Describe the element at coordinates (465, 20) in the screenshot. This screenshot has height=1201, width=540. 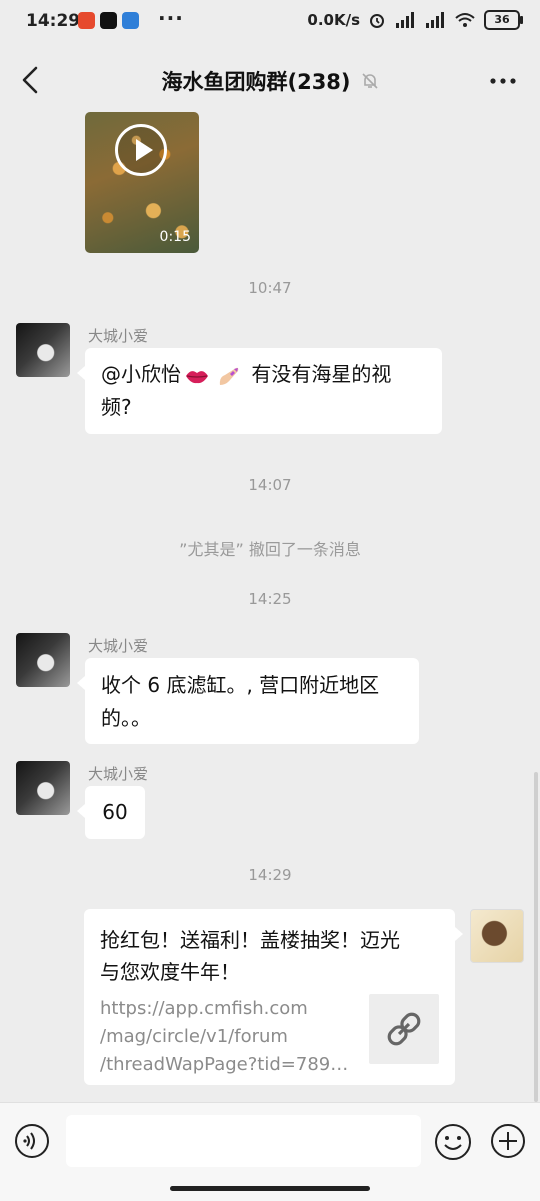
I see `wifi-icon` at that location.